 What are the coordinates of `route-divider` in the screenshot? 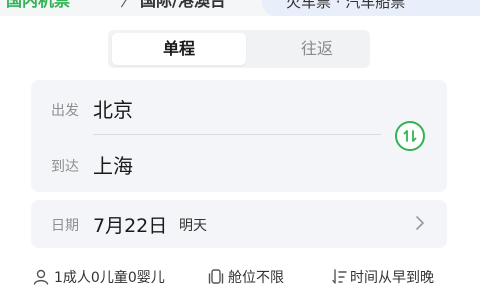 It's located at (237, 134).